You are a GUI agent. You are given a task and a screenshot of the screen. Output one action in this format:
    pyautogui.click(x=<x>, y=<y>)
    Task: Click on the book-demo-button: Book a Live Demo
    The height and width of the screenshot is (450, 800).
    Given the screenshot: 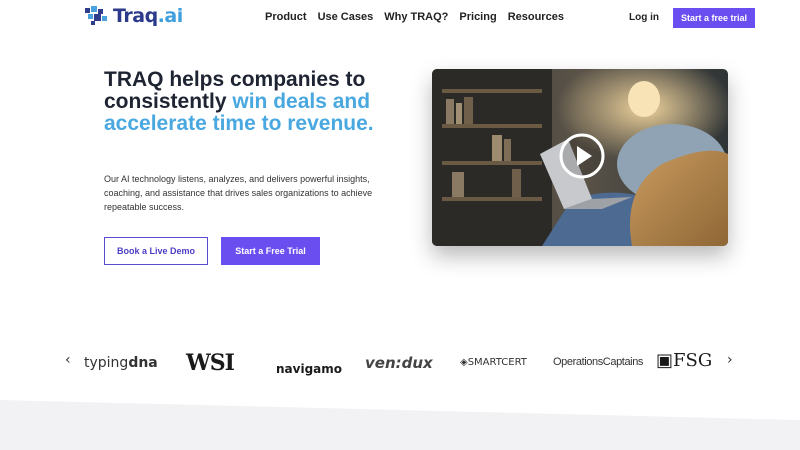 What is the action you would take?
    pyautogui.click(x=156, y=251)
    